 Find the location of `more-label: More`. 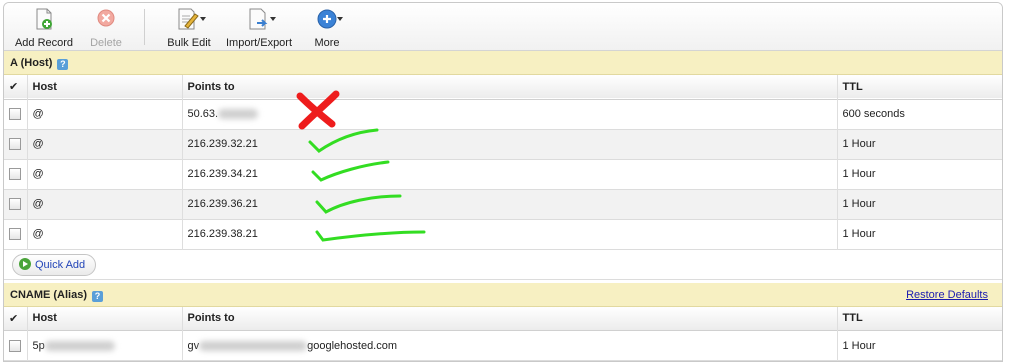

more-label: More is located at coordinates (327, 43).